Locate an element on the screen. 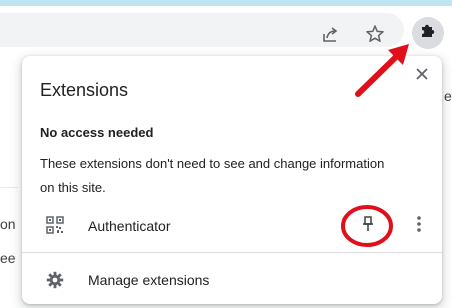 The image size is (452, 308). extension-name: Authenticator is located at coordinates (129, 226).